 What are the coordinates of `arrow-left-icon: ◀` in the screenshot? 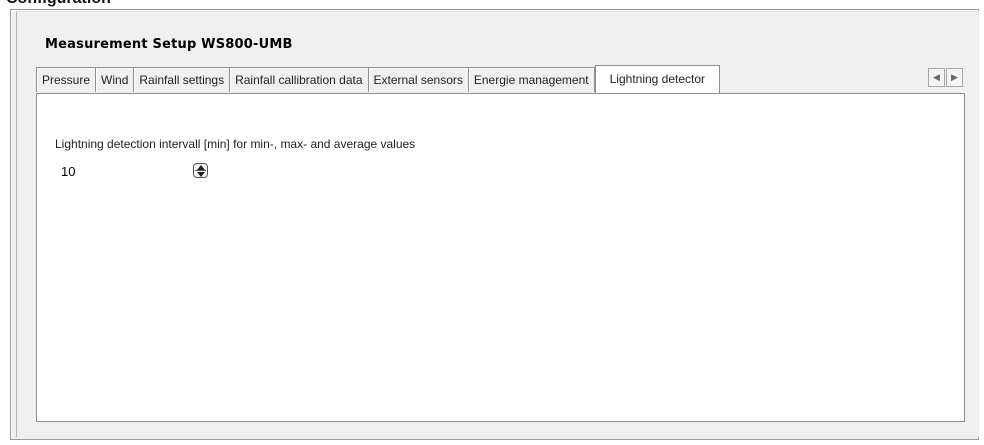 It's located at (936, 77).